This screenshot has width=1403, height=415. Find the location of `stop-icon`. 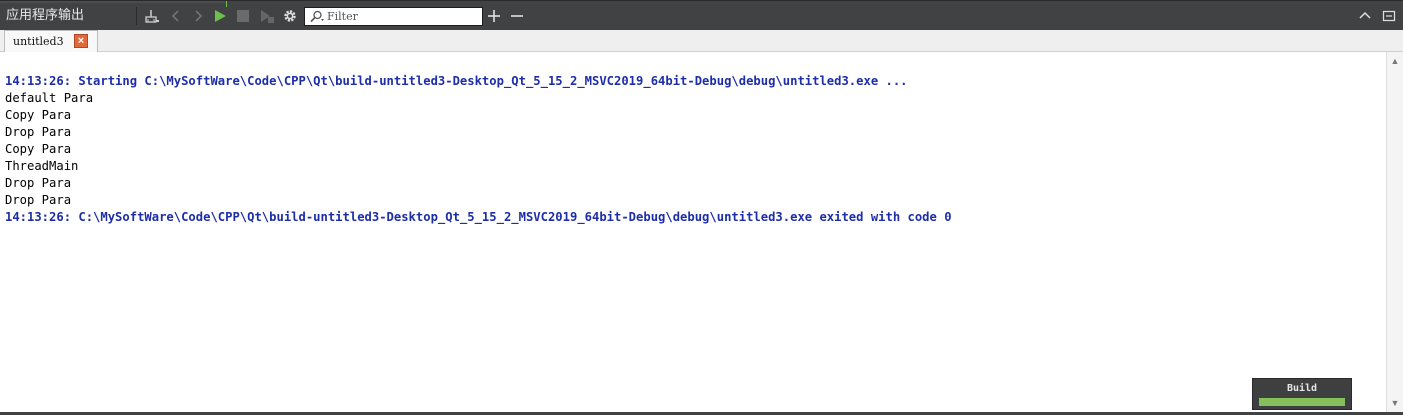

stop-icon is located at coordinates (243, 16).